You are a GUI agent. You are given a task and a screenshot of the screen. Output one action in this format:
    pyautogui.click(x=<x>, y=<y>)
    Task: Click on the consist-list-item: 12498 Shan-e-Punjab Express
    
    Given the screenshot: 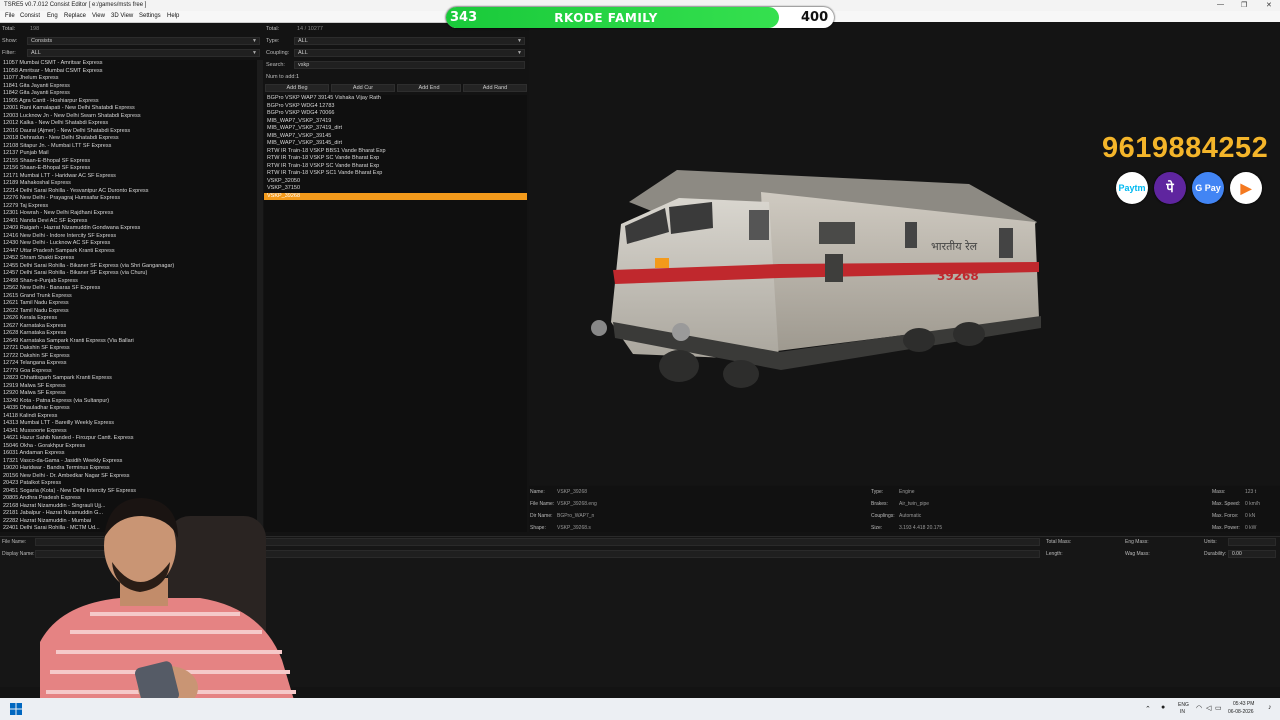 What is the action you would take?
    pyautogui.click(x=128, y=282)
    